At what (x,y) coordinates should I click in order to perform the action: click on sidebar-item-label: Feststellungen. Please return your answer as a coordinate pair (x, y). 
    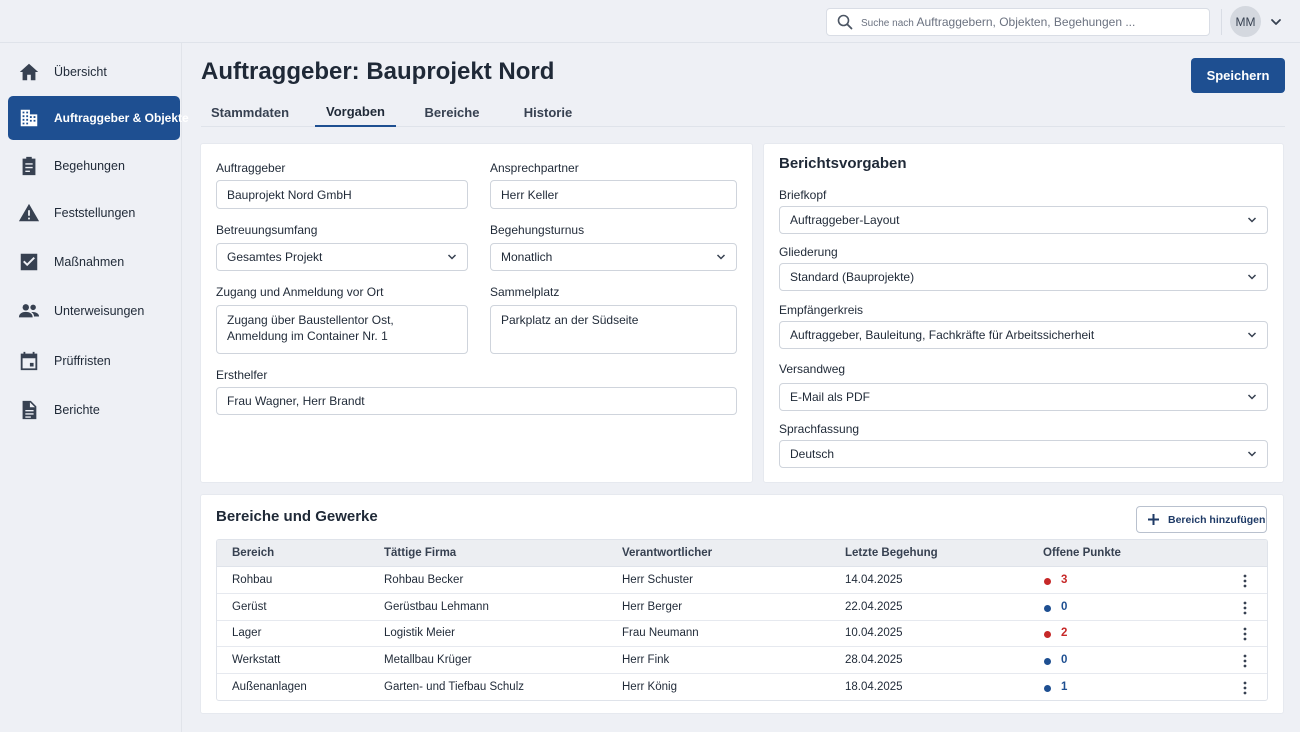
    Looking at the image, I should click on (95, 213).